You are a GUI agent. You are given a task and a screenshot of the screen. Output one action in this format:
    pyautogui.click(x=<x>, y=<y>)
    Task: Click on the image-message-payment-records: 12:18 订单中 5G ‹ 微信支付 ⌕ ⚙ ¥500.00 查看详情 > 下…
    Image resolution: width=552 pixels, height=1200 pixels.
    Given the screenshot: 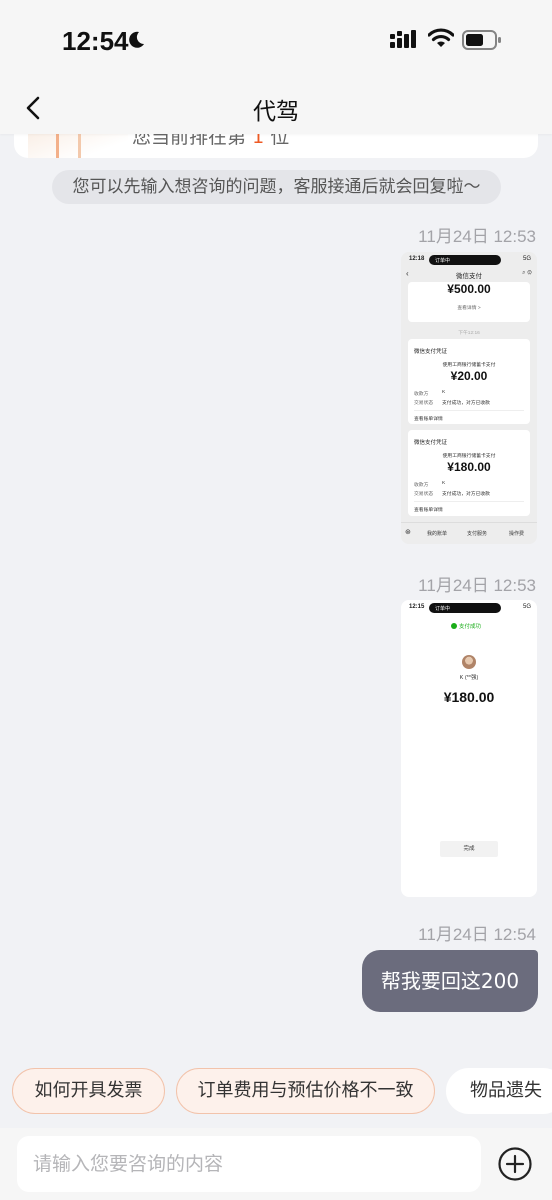 What is the action you would take?
    pyautogui.click(x=469, y=398)
    